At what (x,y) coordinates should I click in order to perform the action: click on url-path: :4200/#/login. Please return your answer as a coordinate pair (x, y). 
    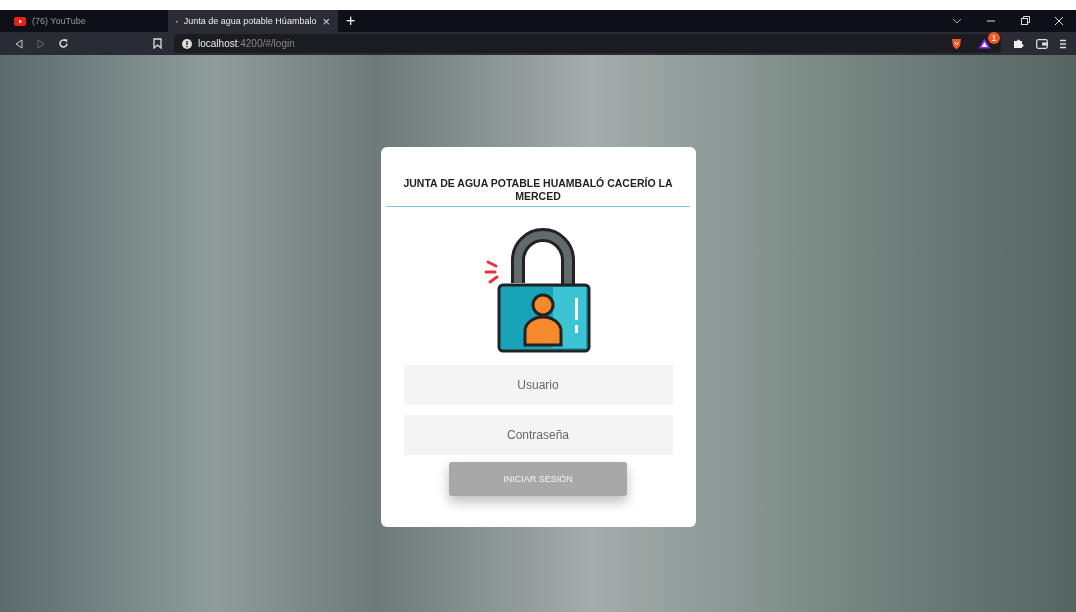
    Looking at the image, I should click on (266, 43).